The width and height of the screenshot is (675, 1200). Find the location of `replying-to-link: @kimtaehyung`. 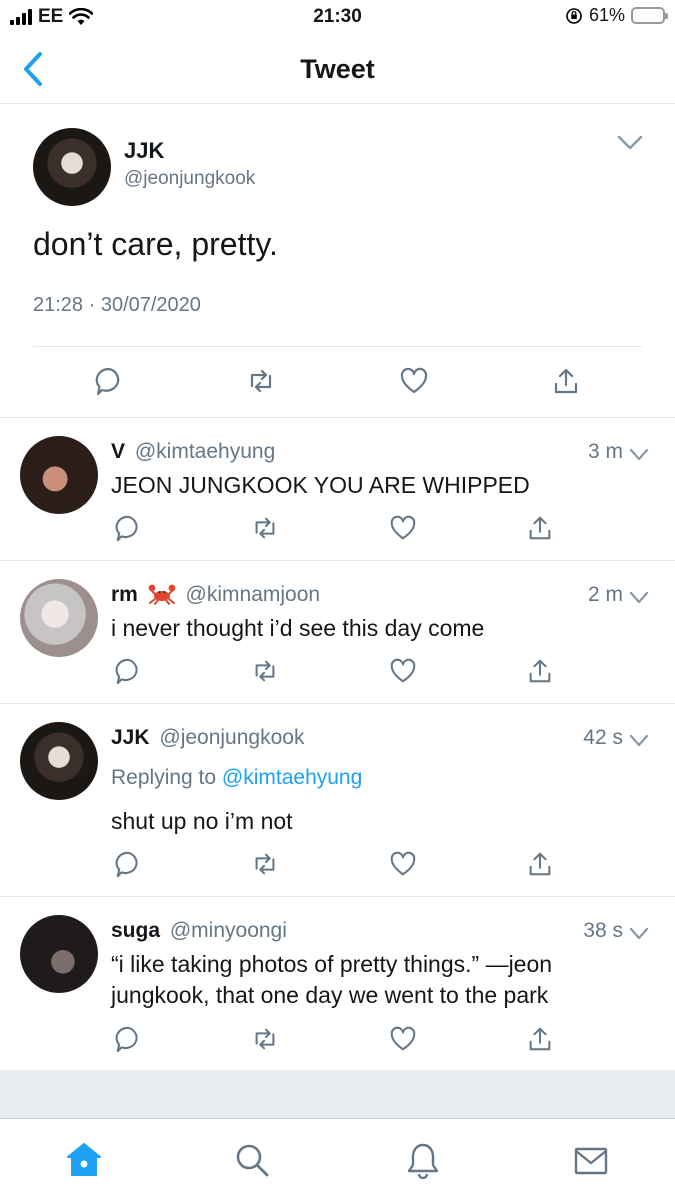

replying-to-link: @kimtaehyung is located at coordinates (292, 777).